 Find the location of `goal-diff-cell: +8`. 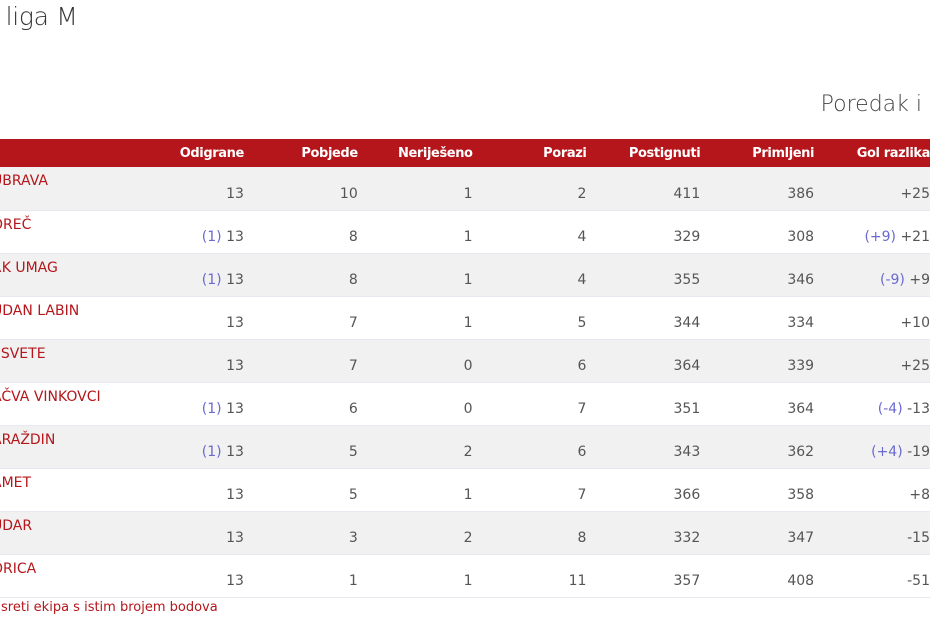

goal-diff-cell: +8 is located at coordinates (872, 489).